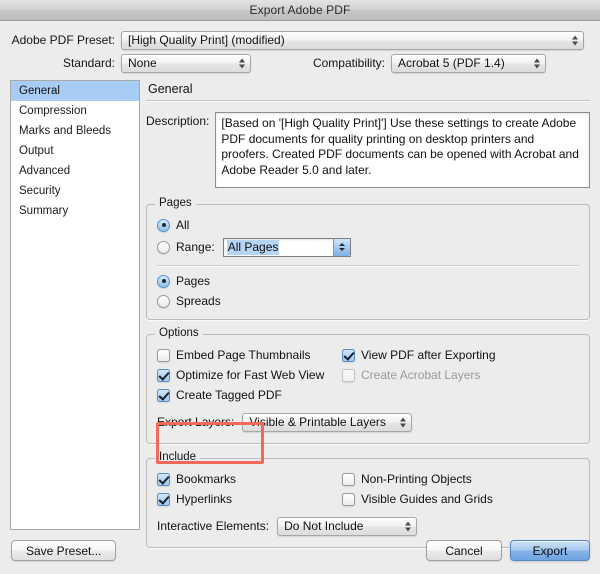 The height and width of the screenshot is (574, 600). Describe the element at coordinates (204, 499) in the screenshot. I see `hyperlinks-label: Hyperlinks` at that location.